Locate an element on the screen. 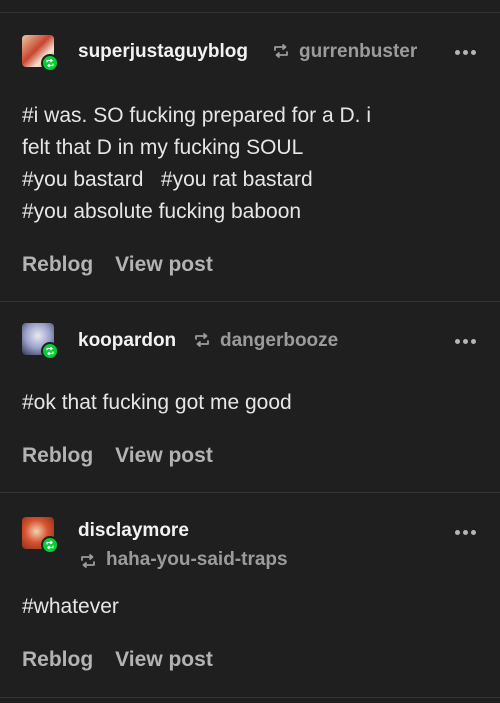  post-tags-line: #ok that fucking got me good is located at coordinates (246, 403).